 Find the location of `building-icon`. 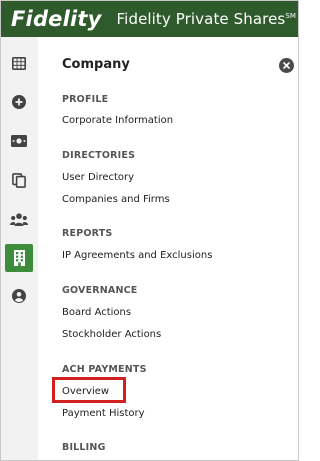

building-icon is located at coordinates (19, 258).